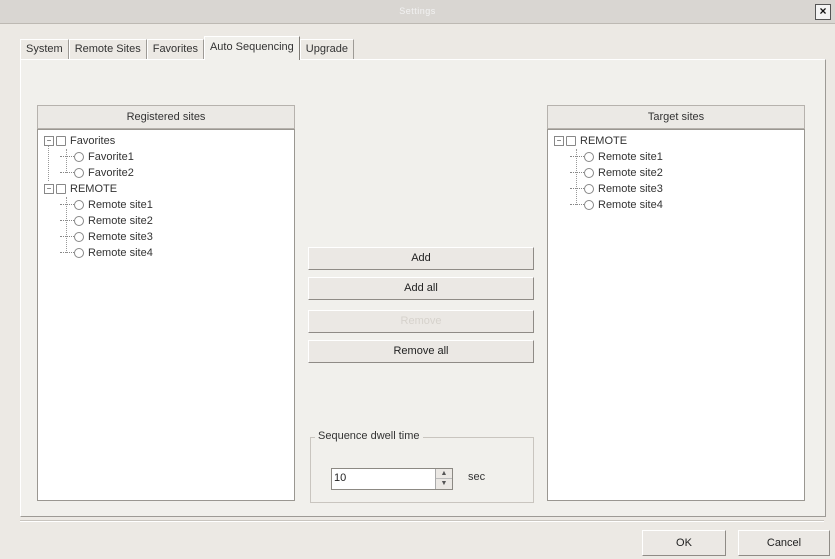  I want to click on tab-auto-sequencing: Auto Sequencing, so click(251, 48).